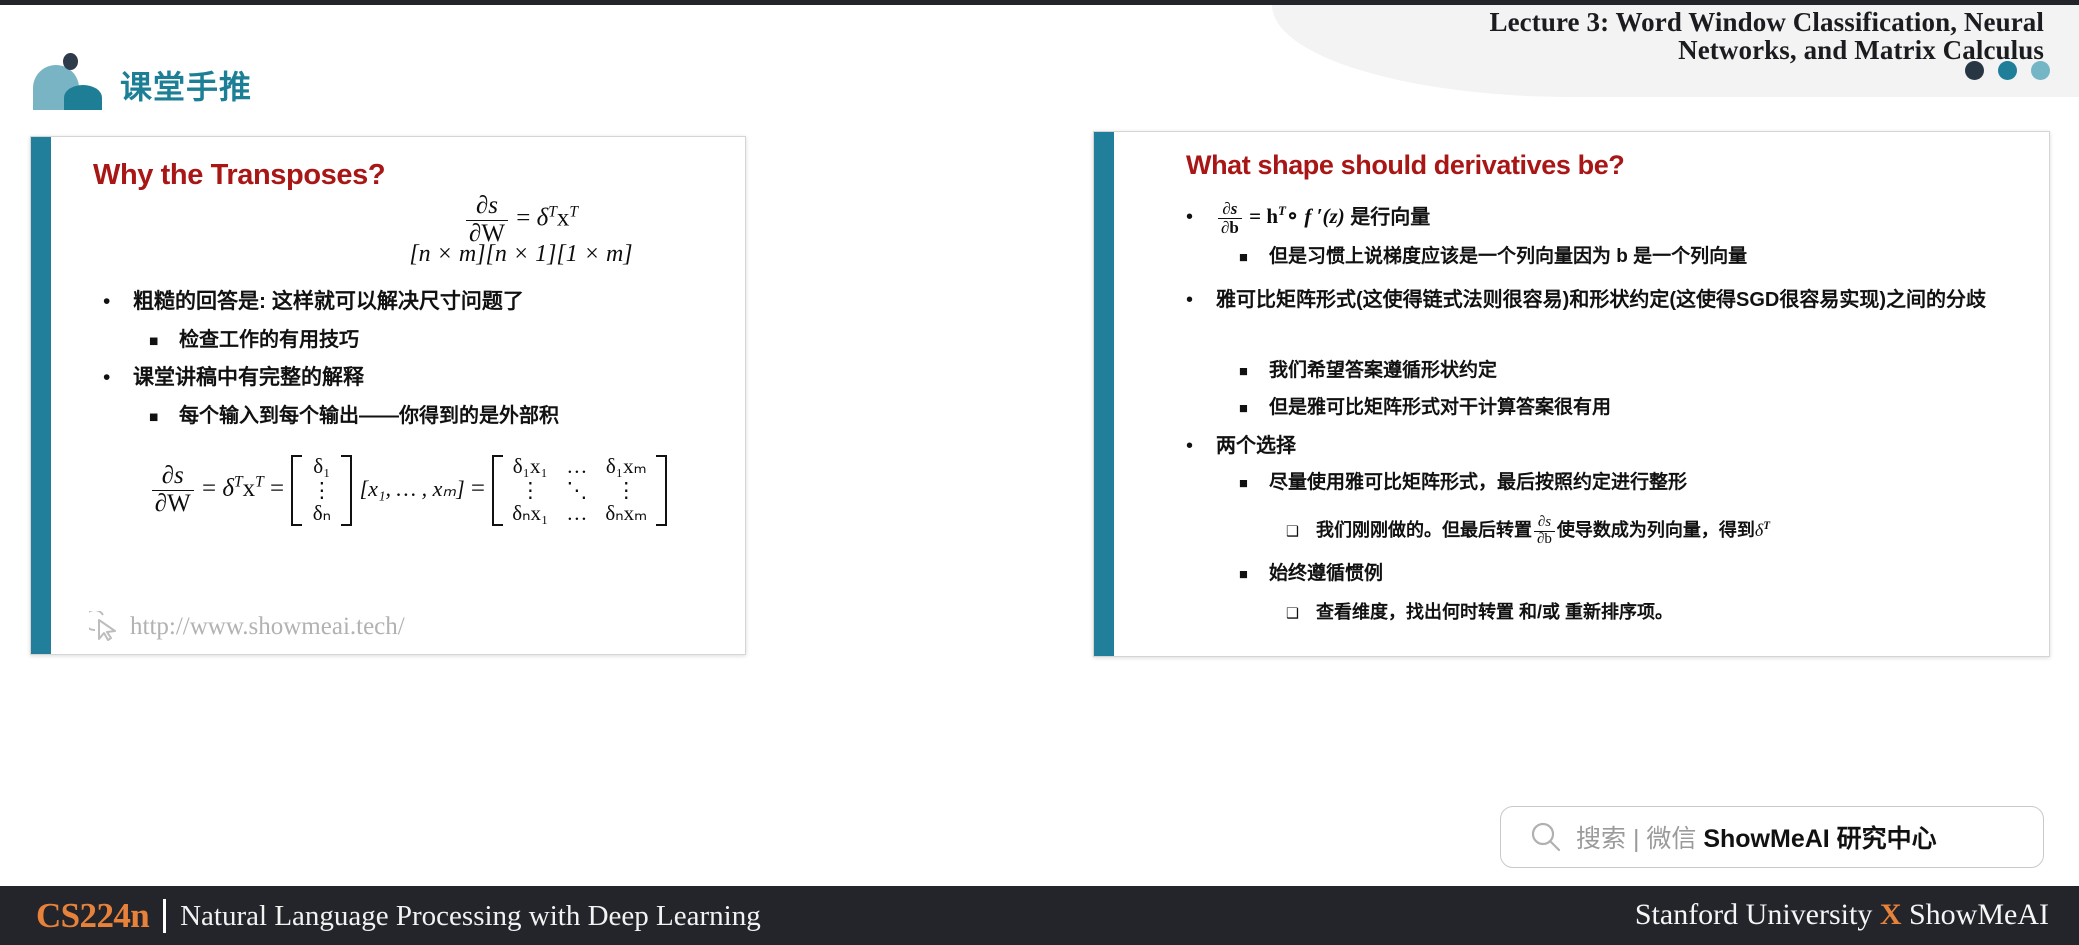 This screenshot has width=2079, height=945. I want to click on bigeq-equals-1: =, so click(209, 489).